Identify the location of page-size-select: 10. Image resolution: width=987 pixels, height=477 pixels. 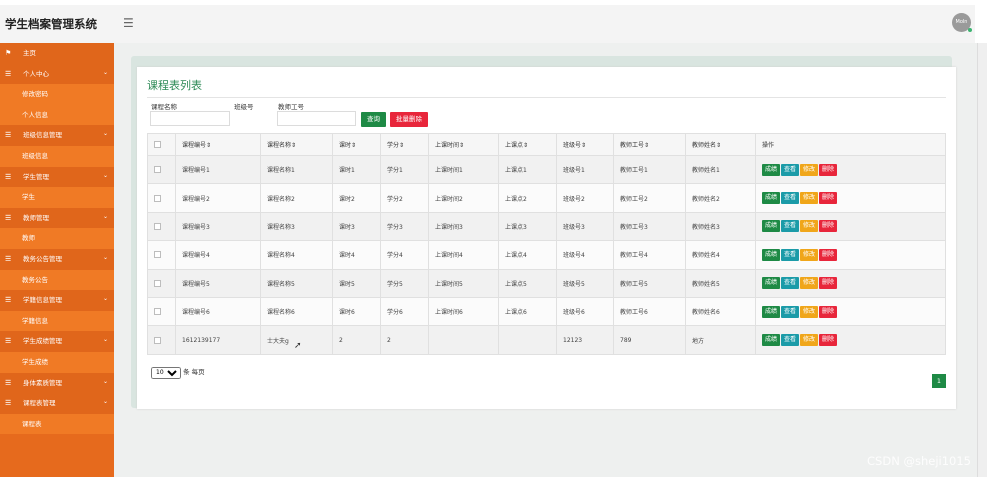
(166, 372).